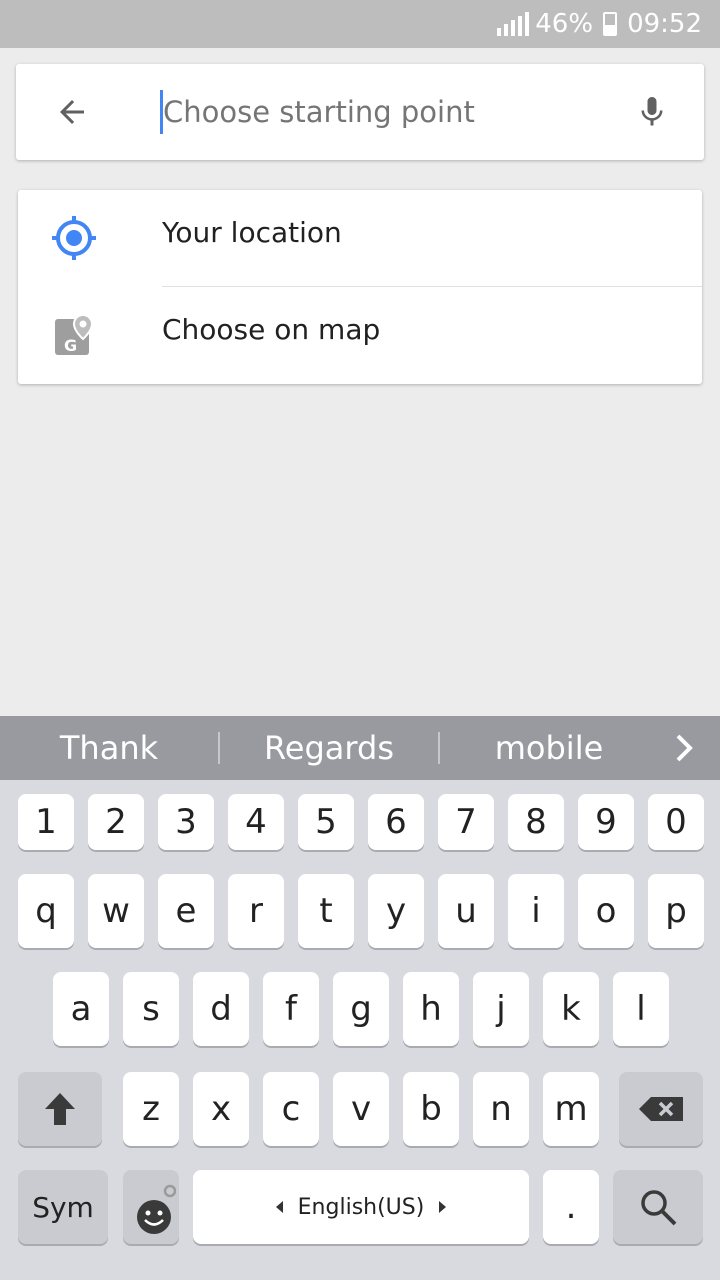 This screenshot has height=1280, width=720. Describe the element at coordinates (466, 822) in the screenshot. I see `key-7: 7` at that location.